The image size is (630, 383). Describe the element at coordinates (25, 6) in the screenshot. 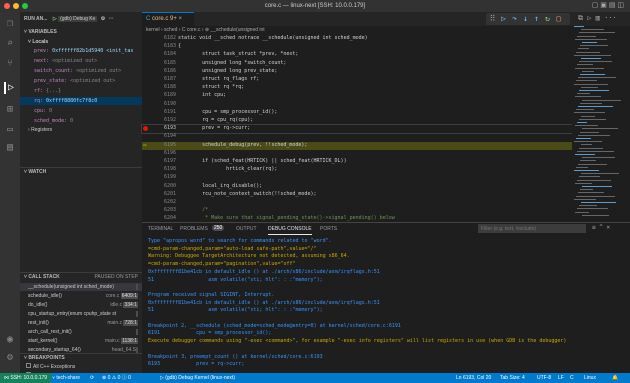

I see `maximize-window-button` at that location.